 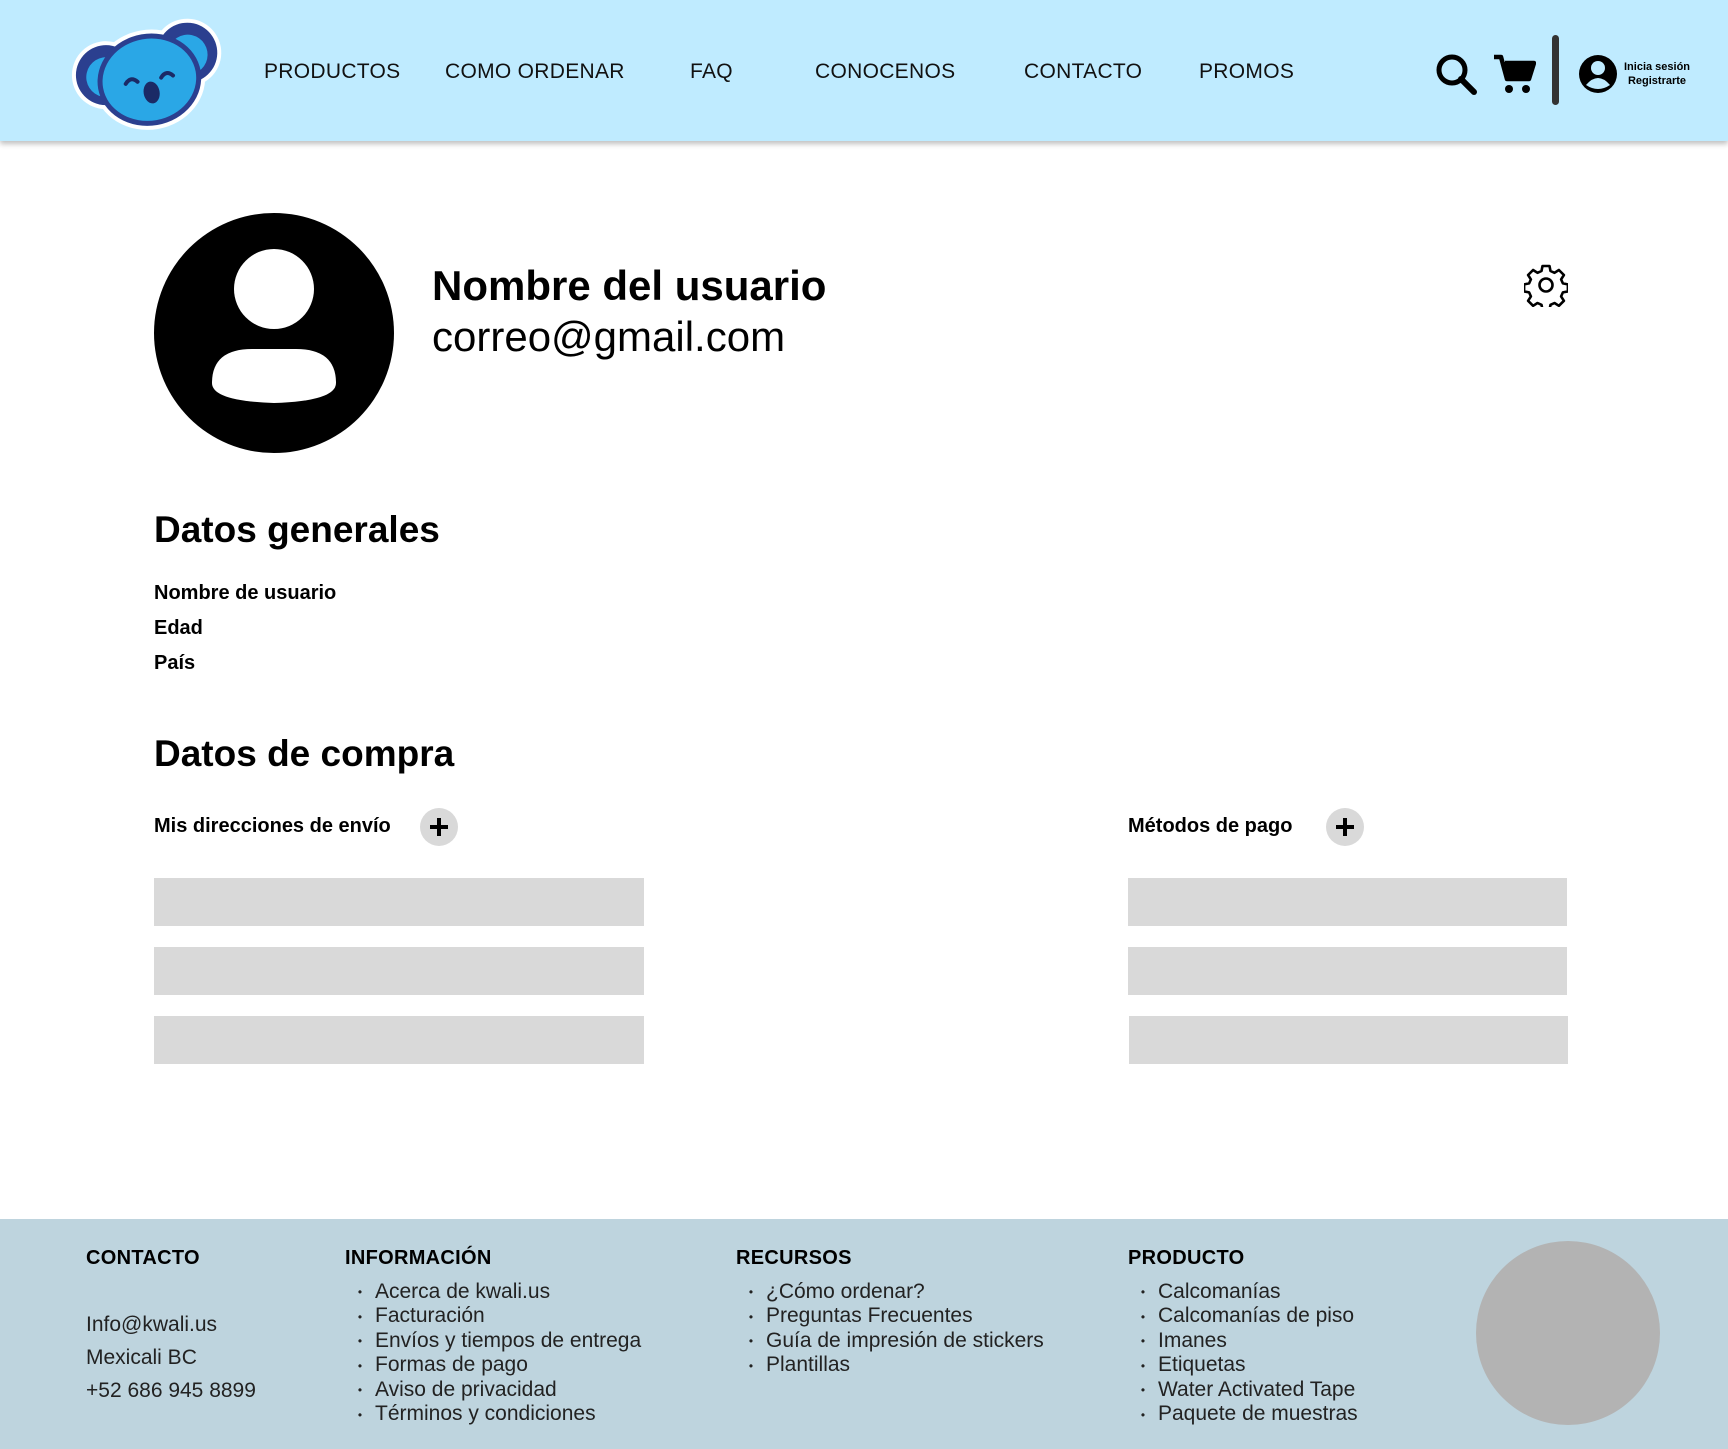 What do you see at coordinates (274, 333) in the screenshot?
I see `user-avatar-icon` at bounding box center [274, 333].